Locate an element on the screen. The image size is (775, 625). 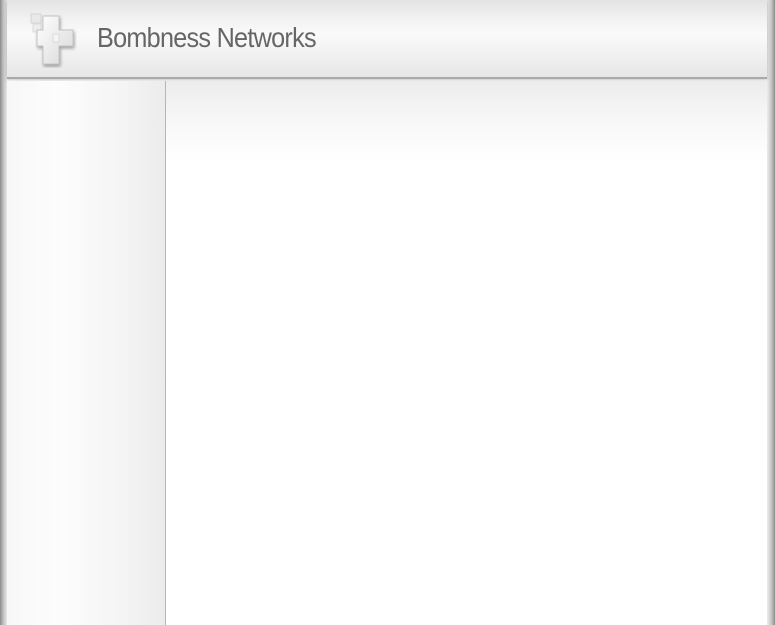
left-border is located at coordinates (3, 312).